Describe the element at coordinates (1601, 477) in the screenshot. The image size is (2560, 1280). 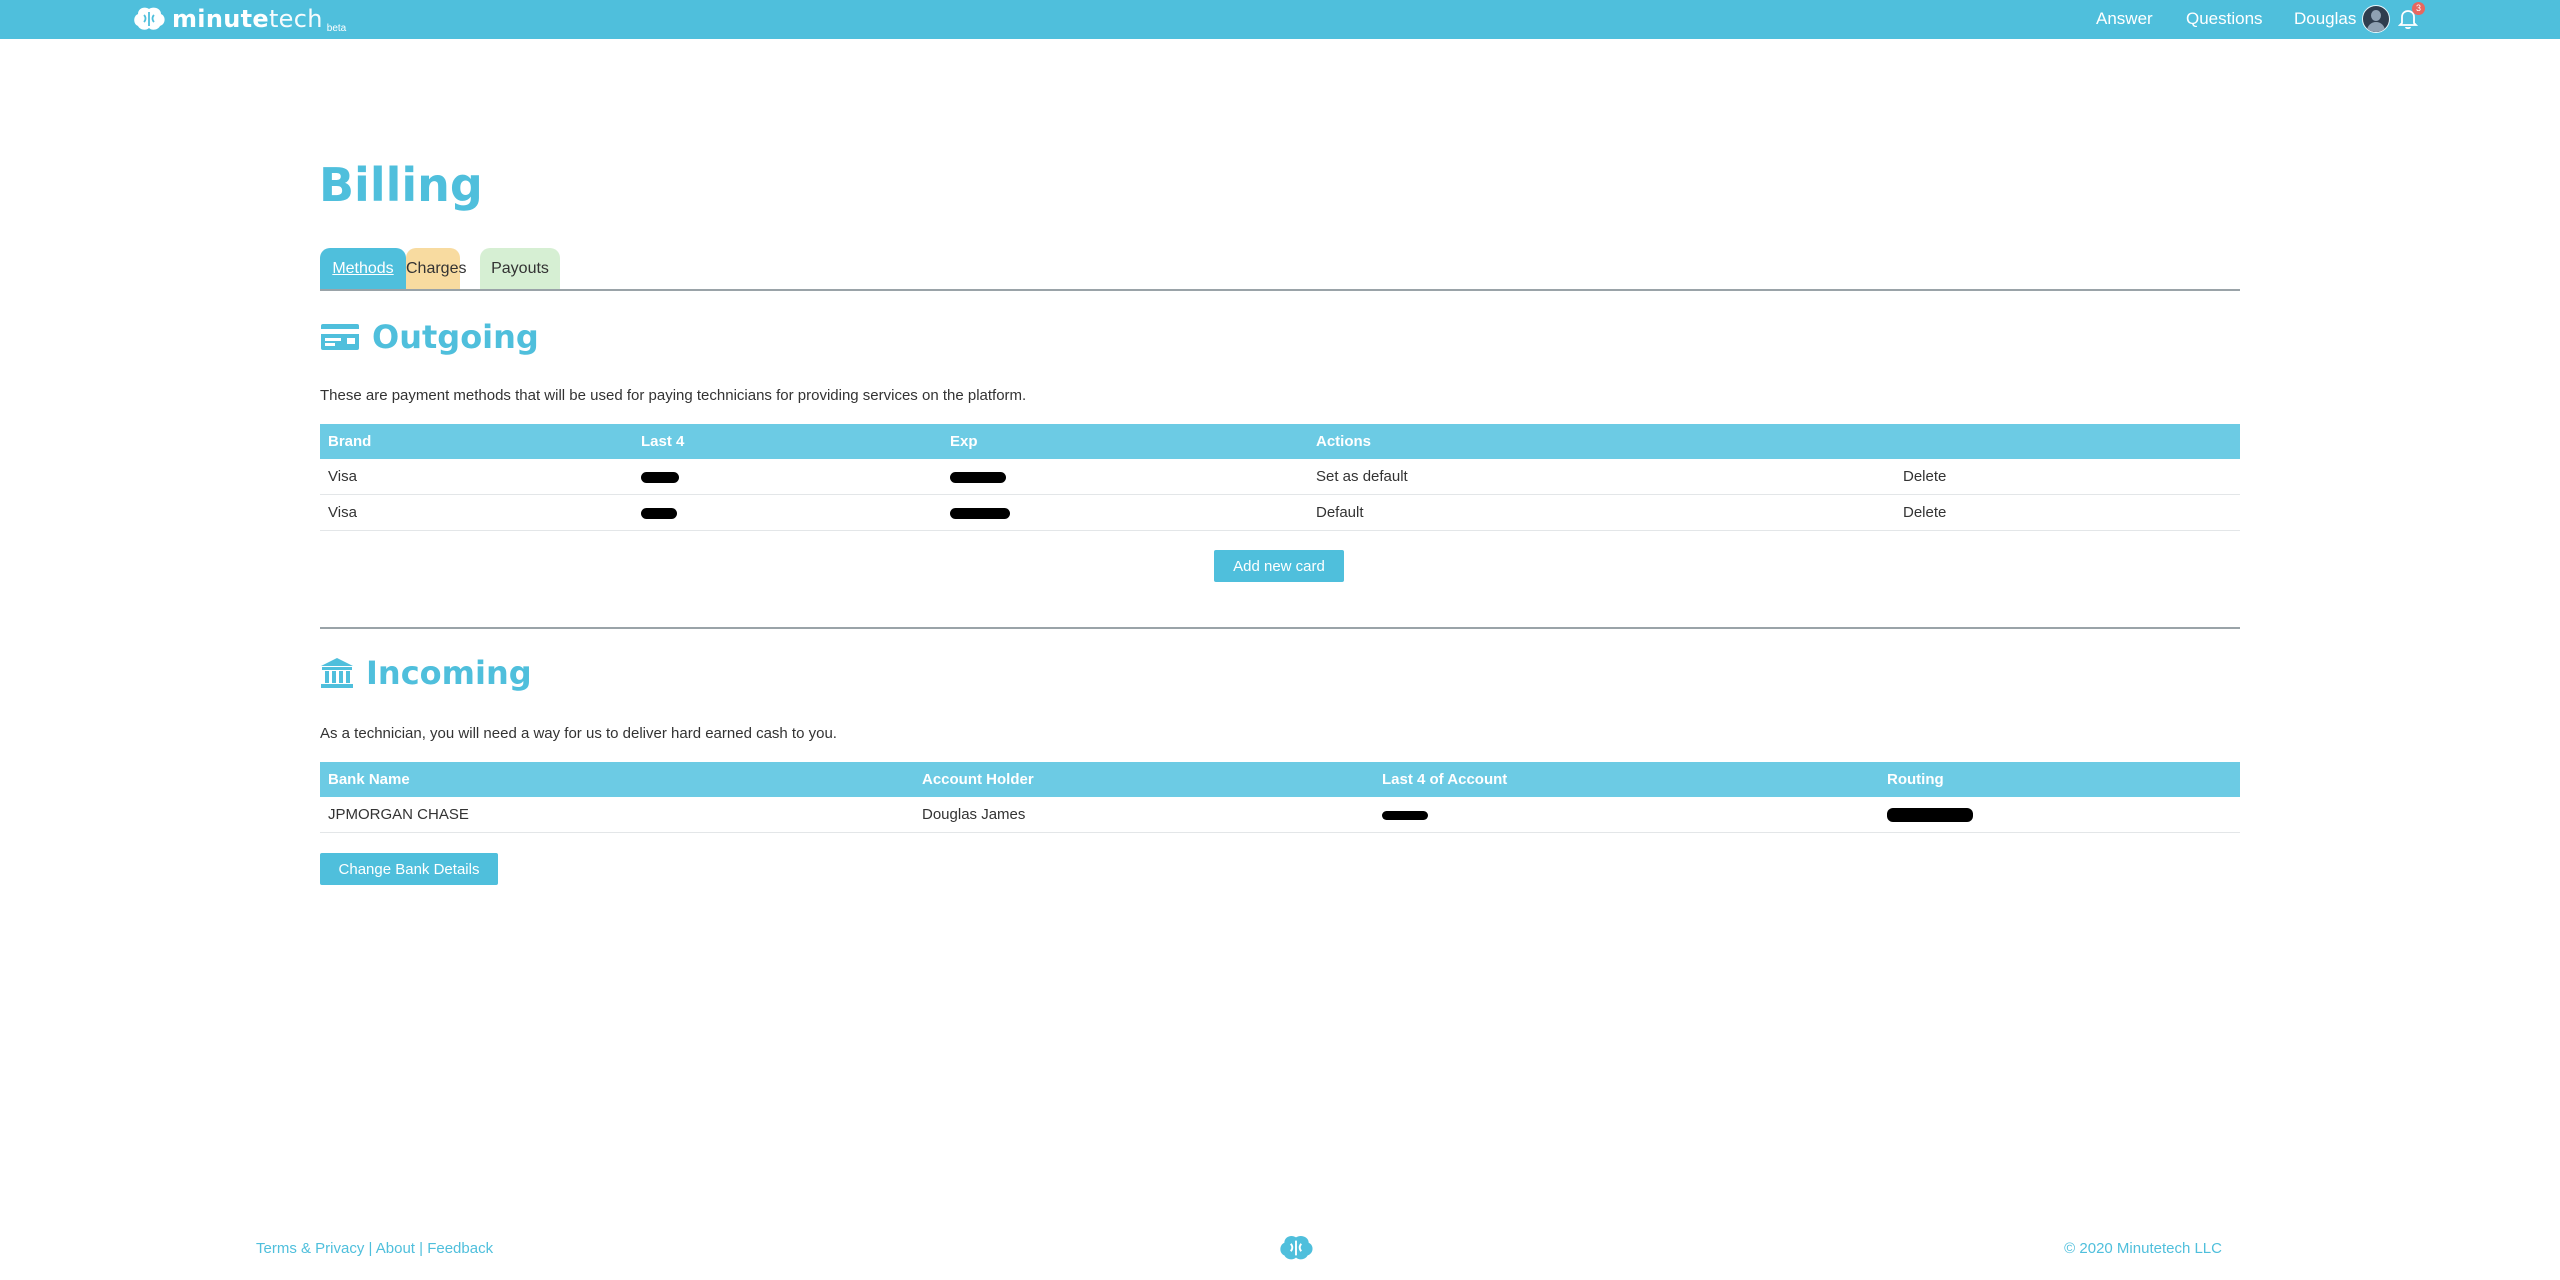
I see `set-default-link: Set as default` at that location.